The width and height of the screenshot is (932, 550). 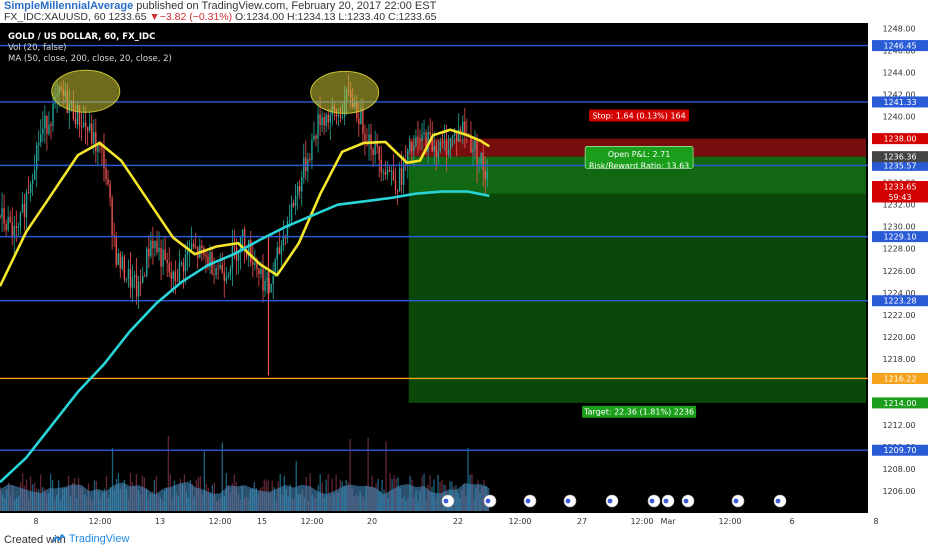 What do you see at coordinates (899, 46) in the screenshot?
I see `level-label: 1246.45` at bounding box center [899, 46].